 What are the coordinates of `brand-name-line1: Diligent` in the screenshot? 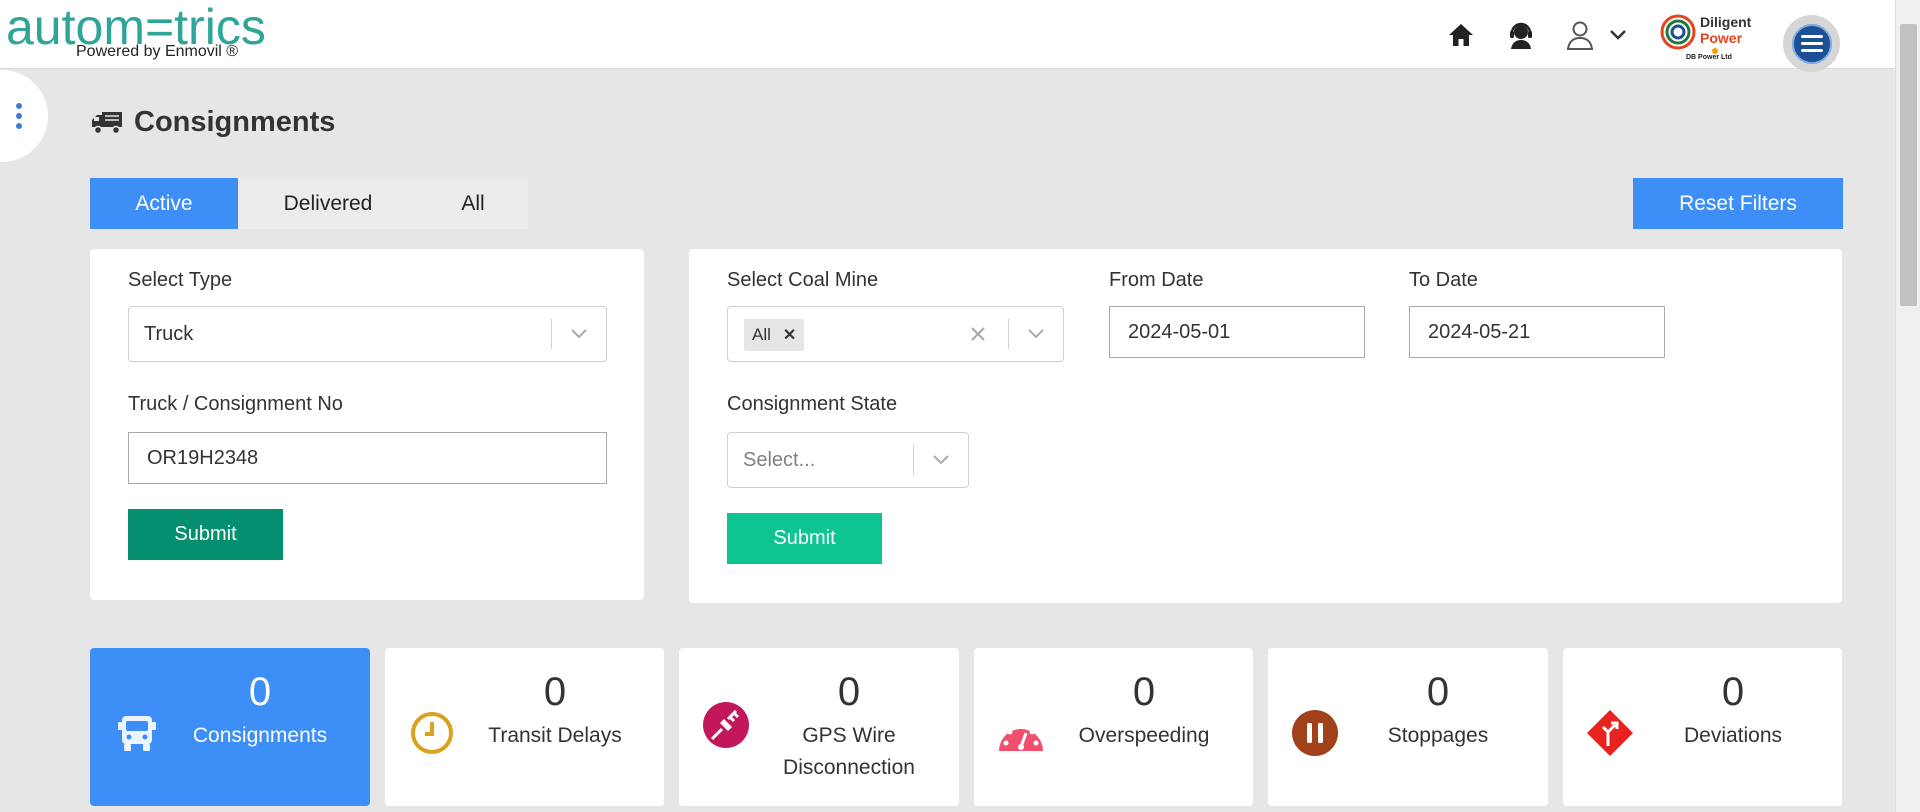 It's located at (1726, 22).